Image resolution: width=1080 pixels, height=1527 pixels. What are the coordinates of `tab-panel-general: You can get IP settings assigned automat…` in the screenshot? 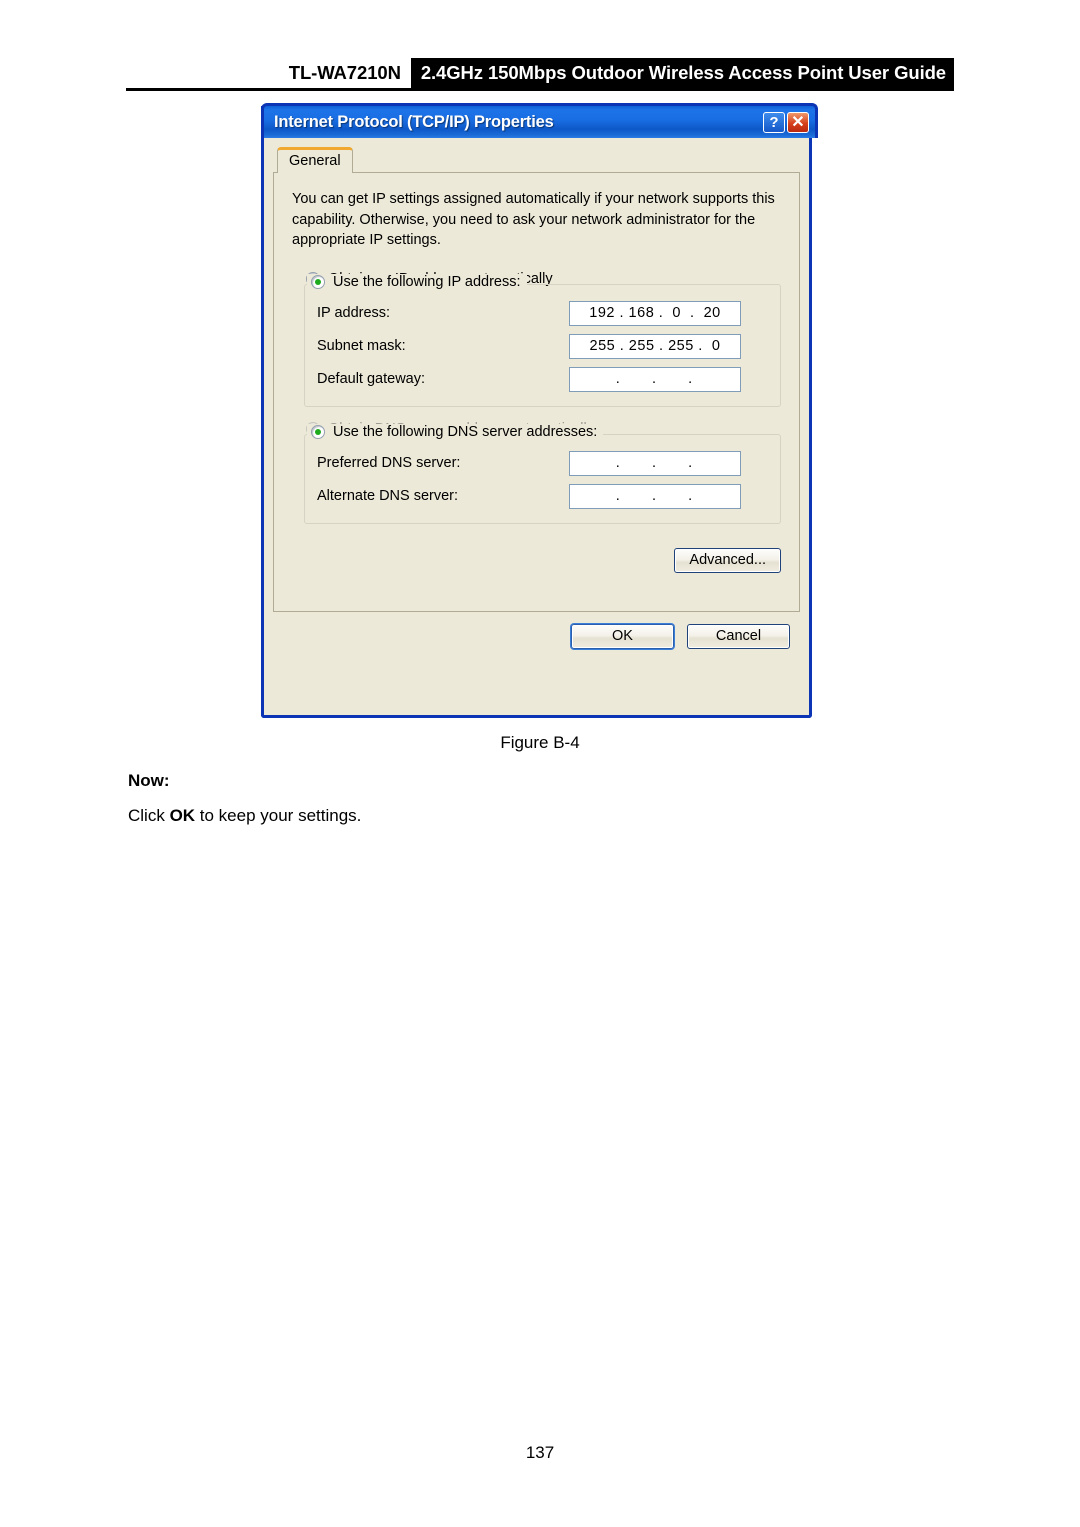 It's located at (536, 392).